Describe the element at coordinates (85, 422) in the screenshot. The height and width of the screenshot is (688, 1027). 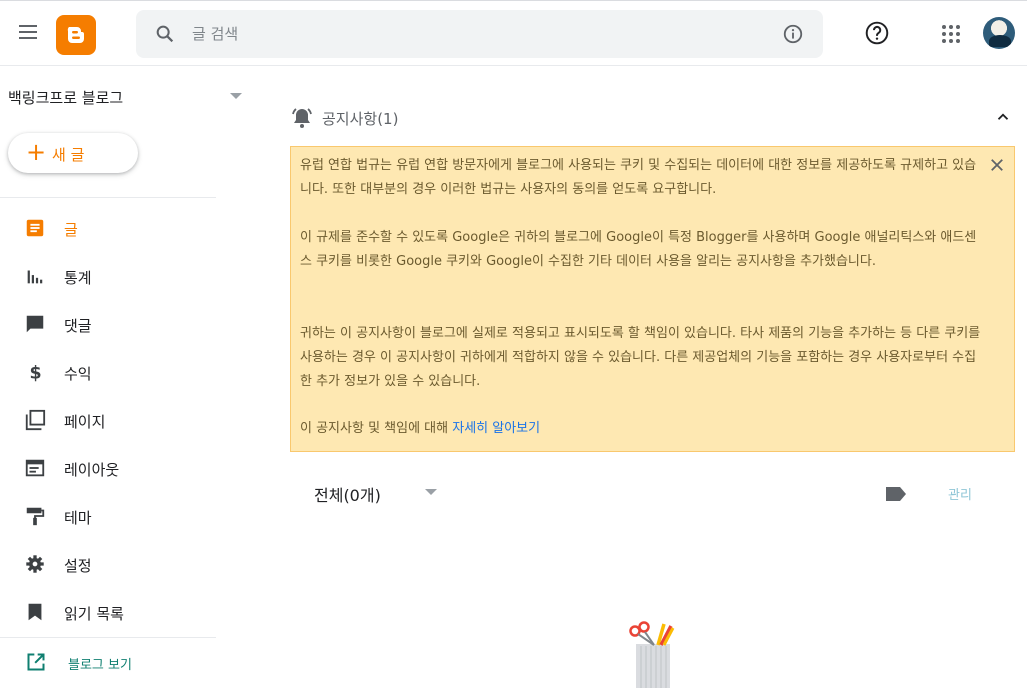
I see `sidebar-item-label: 페이지` at that location.